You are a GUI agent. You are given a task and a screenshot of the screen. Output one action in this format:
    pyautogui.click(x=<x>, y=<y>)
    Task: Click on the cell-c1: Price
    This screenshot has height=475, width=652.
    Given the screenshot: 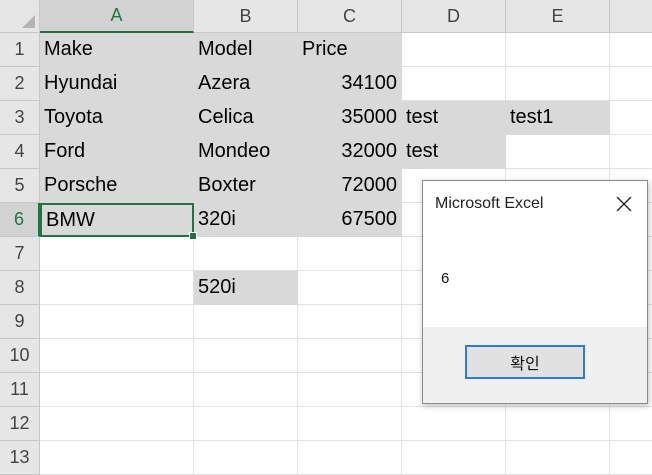 What is the action you would take?
    pyautogui.click(x=350, y=50)
    